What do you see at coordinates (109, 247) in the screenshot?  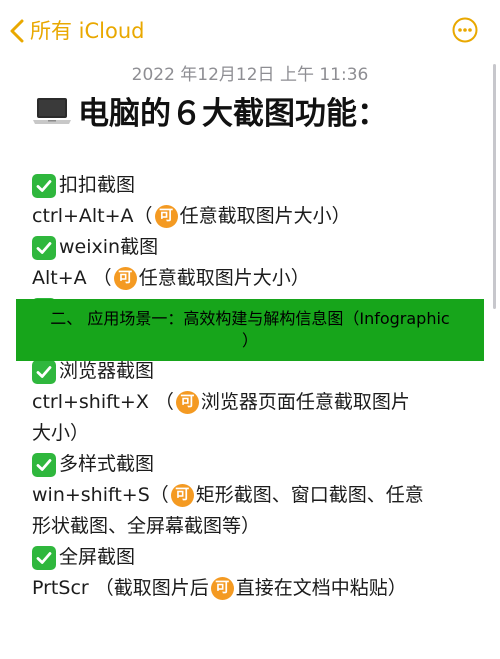 I see `heading-text: weixin截图` at bounding box center [109, 247].